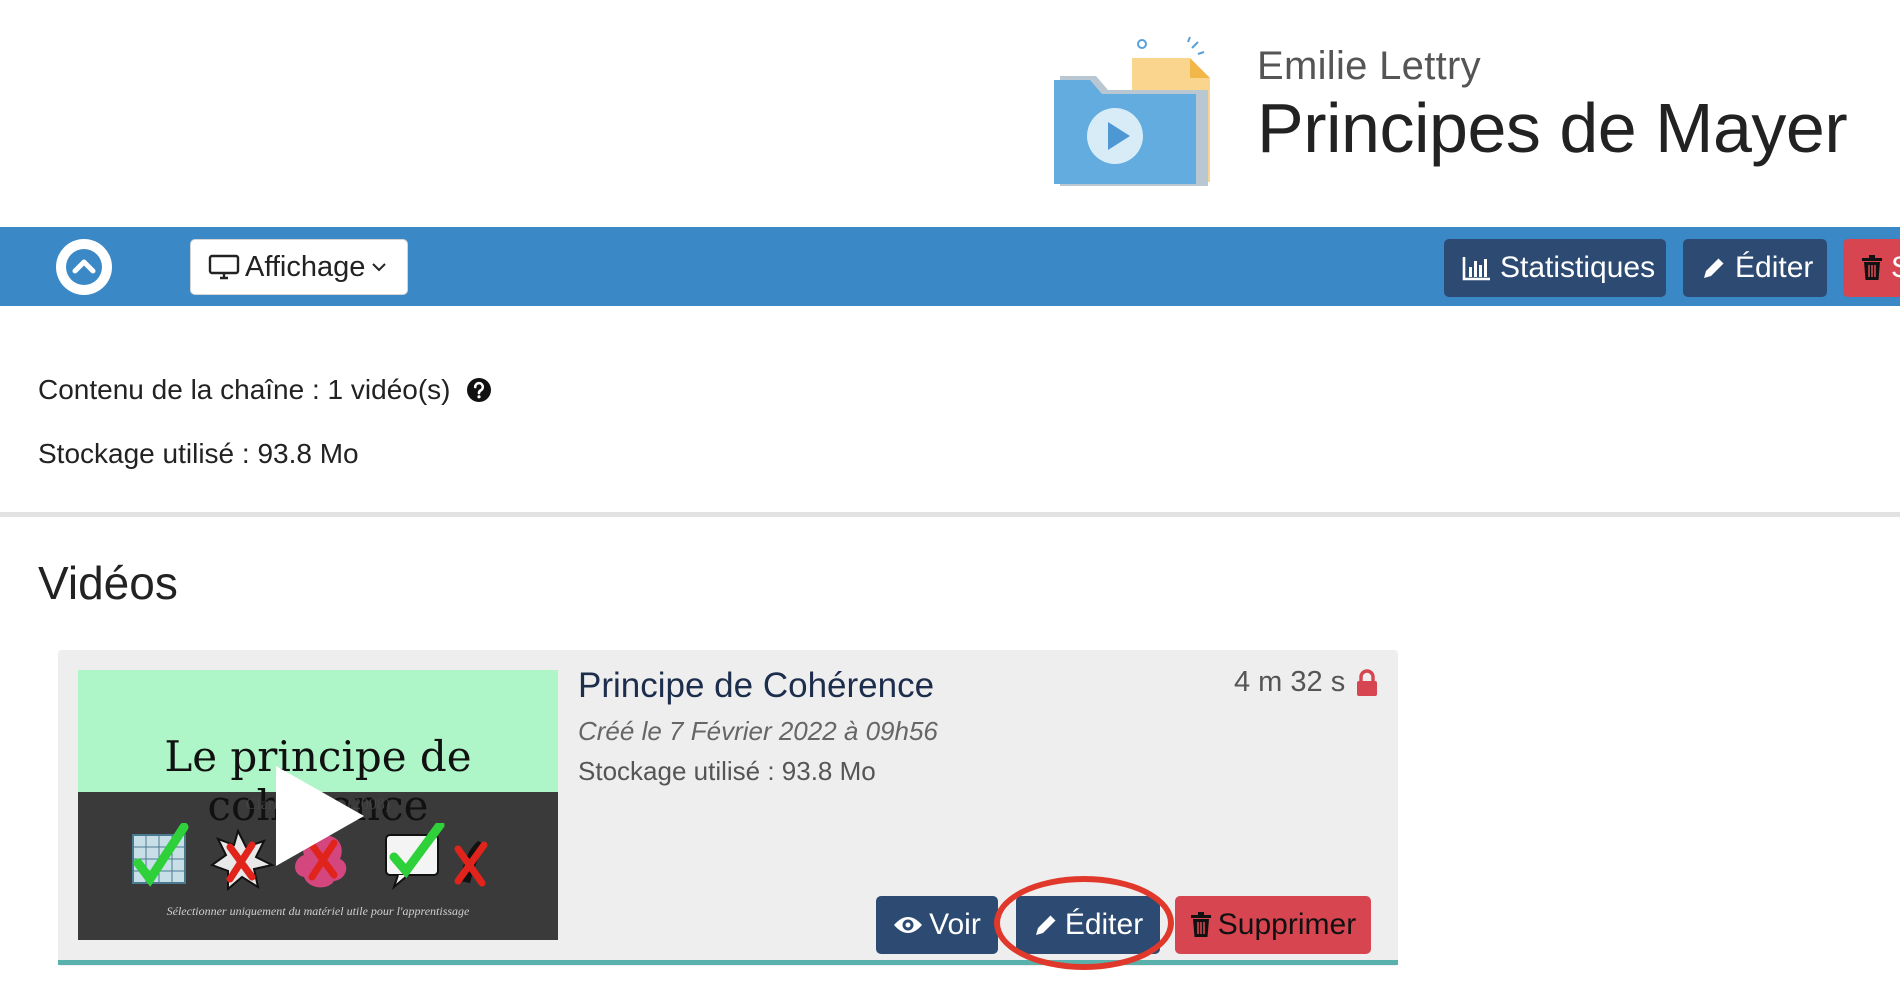 This screenshot has height=1004, width=1900. Describe the element at coordinates (1714, 268) in the screenshot. I see `pencil-icon` at that location.